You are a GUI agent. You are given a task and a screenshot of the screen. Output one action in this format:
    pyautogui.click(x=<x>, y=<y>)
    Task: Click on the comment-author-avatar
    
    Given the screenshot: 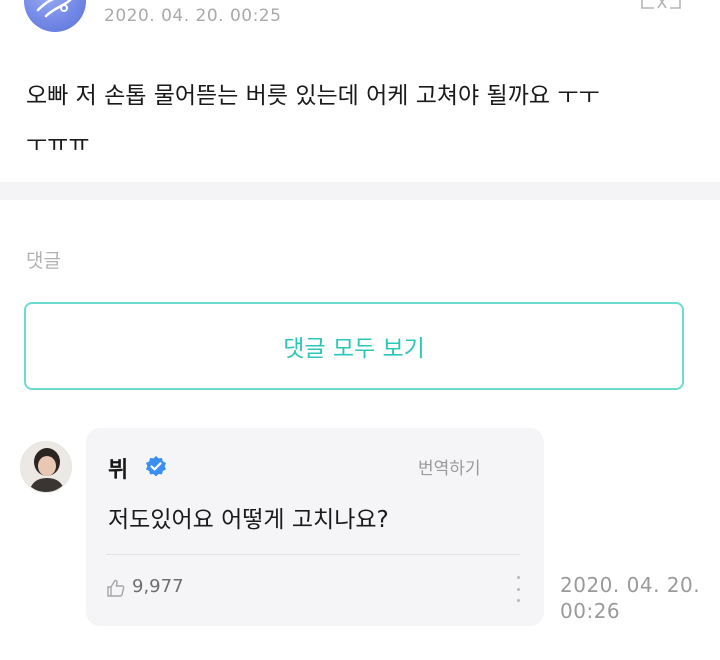 What is the action you would take?
    pyautogui.click(x=46, y=467)
    